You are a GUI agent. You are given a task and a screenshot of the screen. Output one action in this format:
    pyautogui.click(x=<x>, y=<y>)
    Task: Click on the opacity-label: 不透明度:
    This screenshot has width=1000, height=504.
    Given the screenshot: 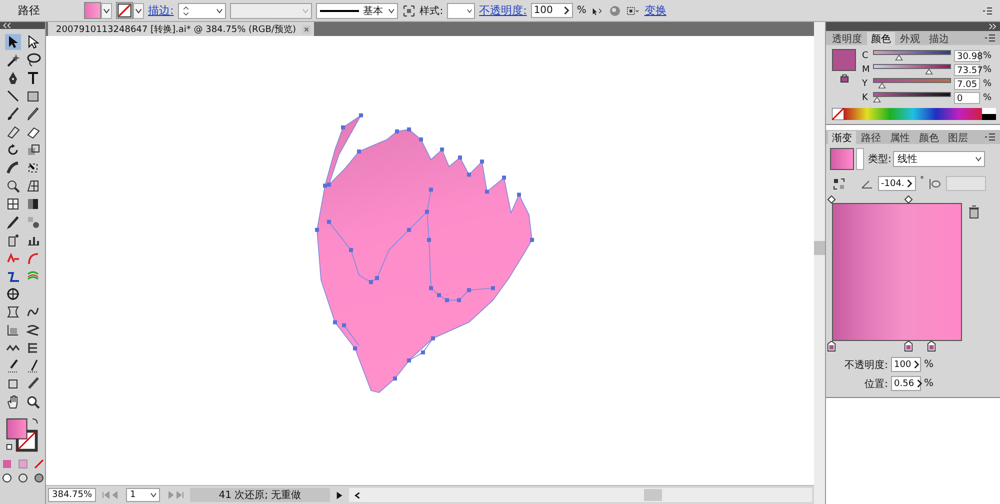 What is the action you would take?
    pyautogui.click(x=866, y=365)
    